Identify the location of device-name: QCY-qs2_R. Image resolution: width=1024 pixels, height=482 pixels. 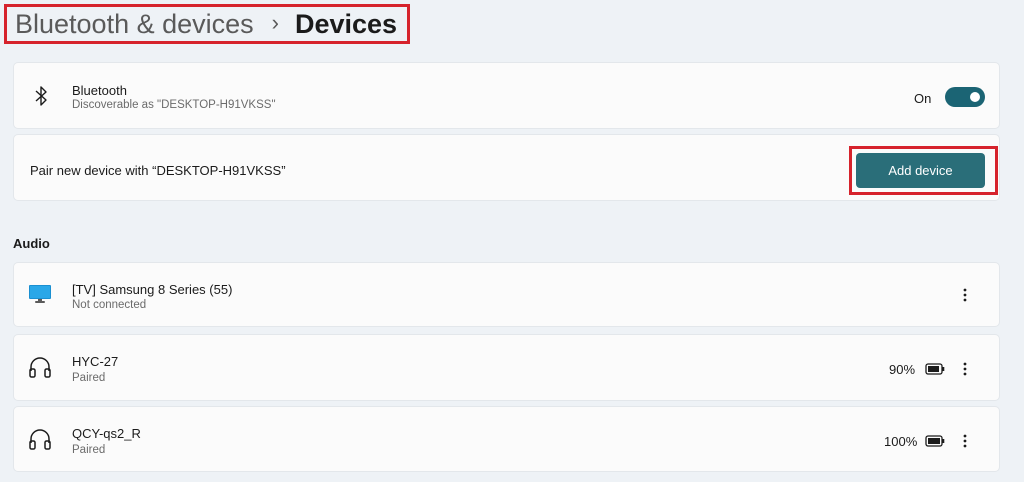
(106, 433).